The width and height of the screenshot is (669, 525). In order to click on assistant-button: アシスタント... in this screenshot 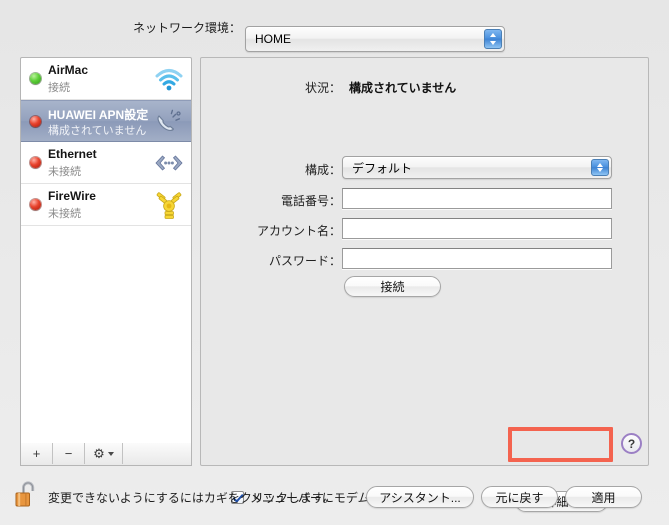, I will do `click(420, 497)`.